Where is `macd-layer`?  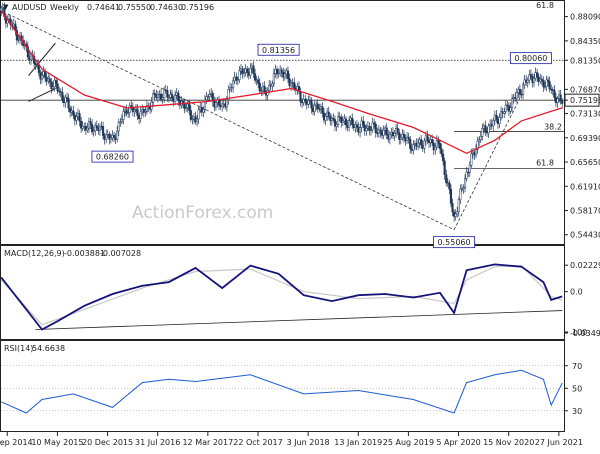
macd-layer is located at coordinates (281, 297).